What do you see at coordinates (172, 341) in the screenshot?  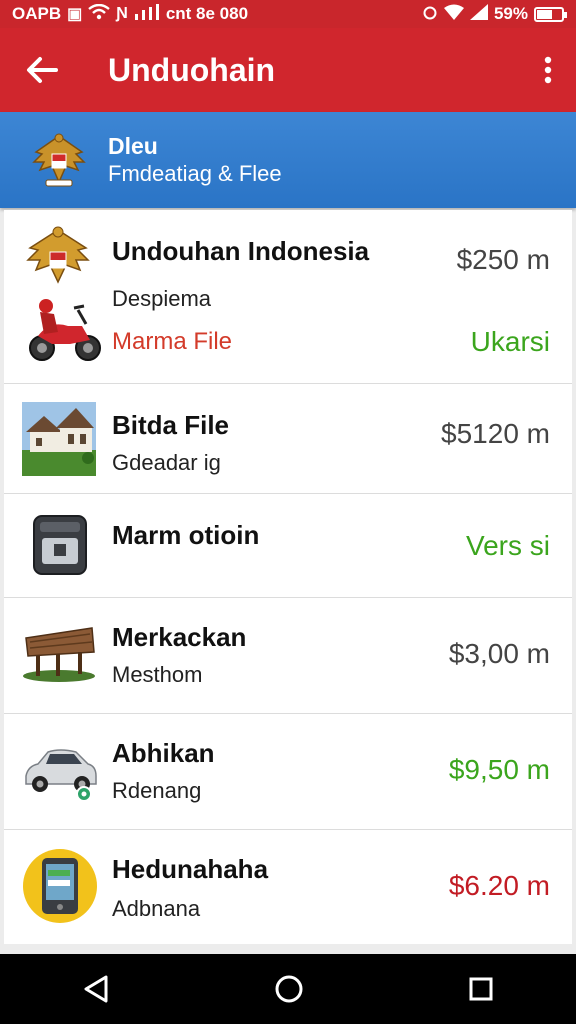 I see `item-detail: Marma File` at bounding box center [172, 341].